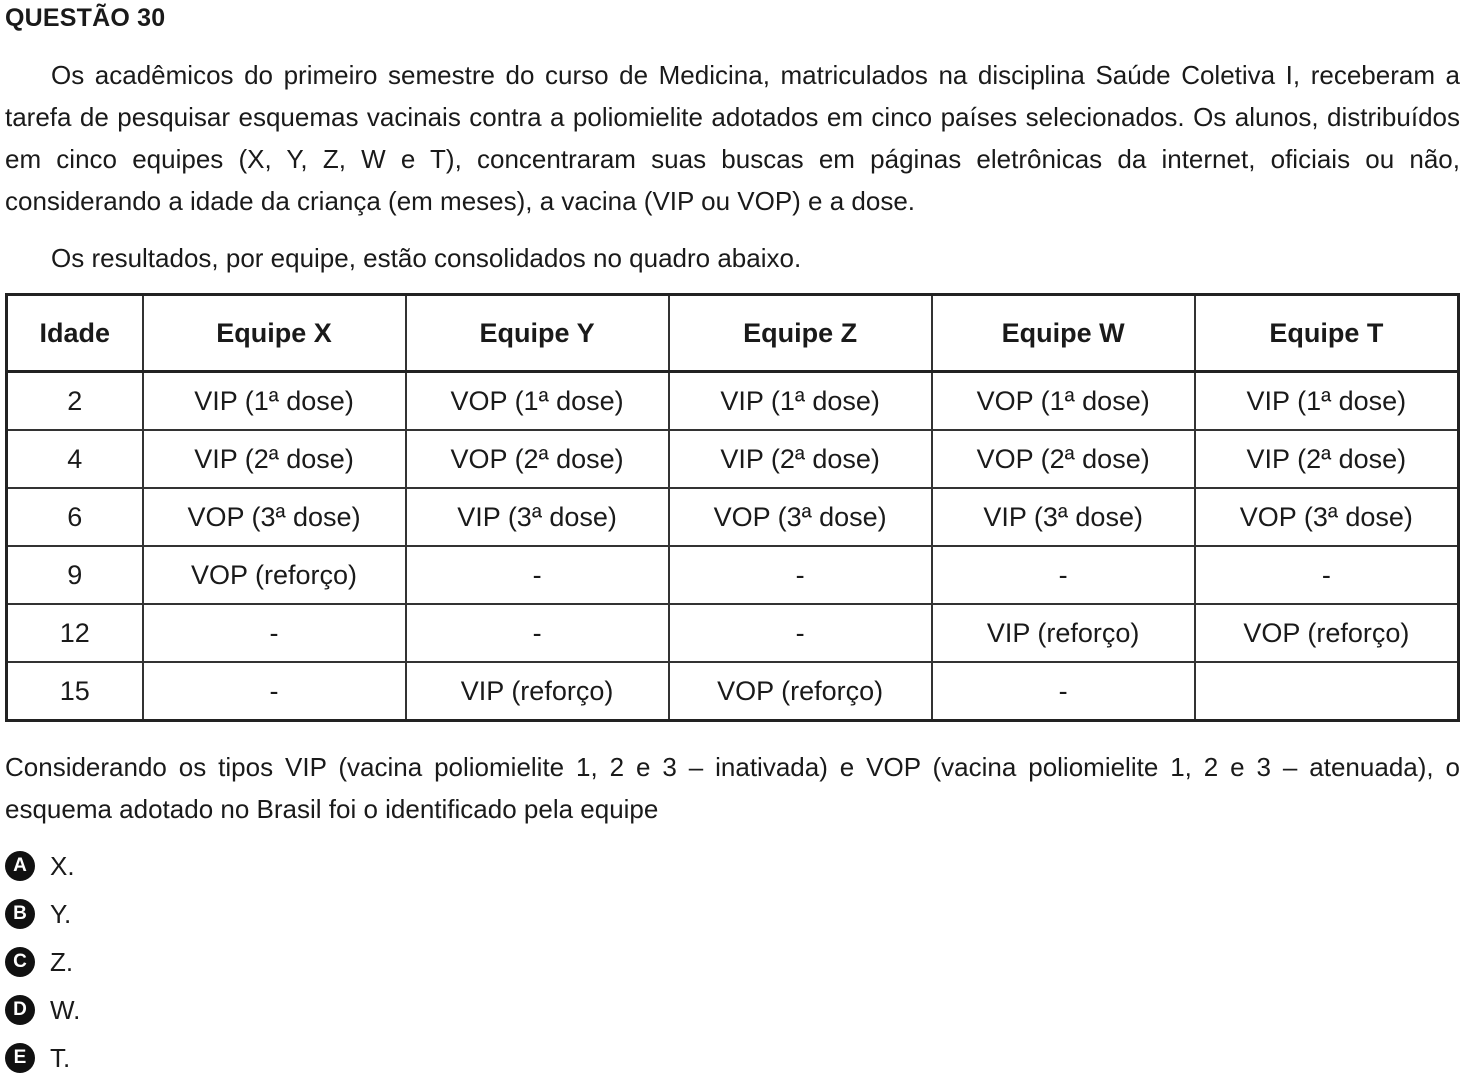 Image resolution: width=1467 pixels, height=1082 pixels. Describe the element at coordinates (74, 400) in the screenshot. I see `cell-idade: 2` at that location.